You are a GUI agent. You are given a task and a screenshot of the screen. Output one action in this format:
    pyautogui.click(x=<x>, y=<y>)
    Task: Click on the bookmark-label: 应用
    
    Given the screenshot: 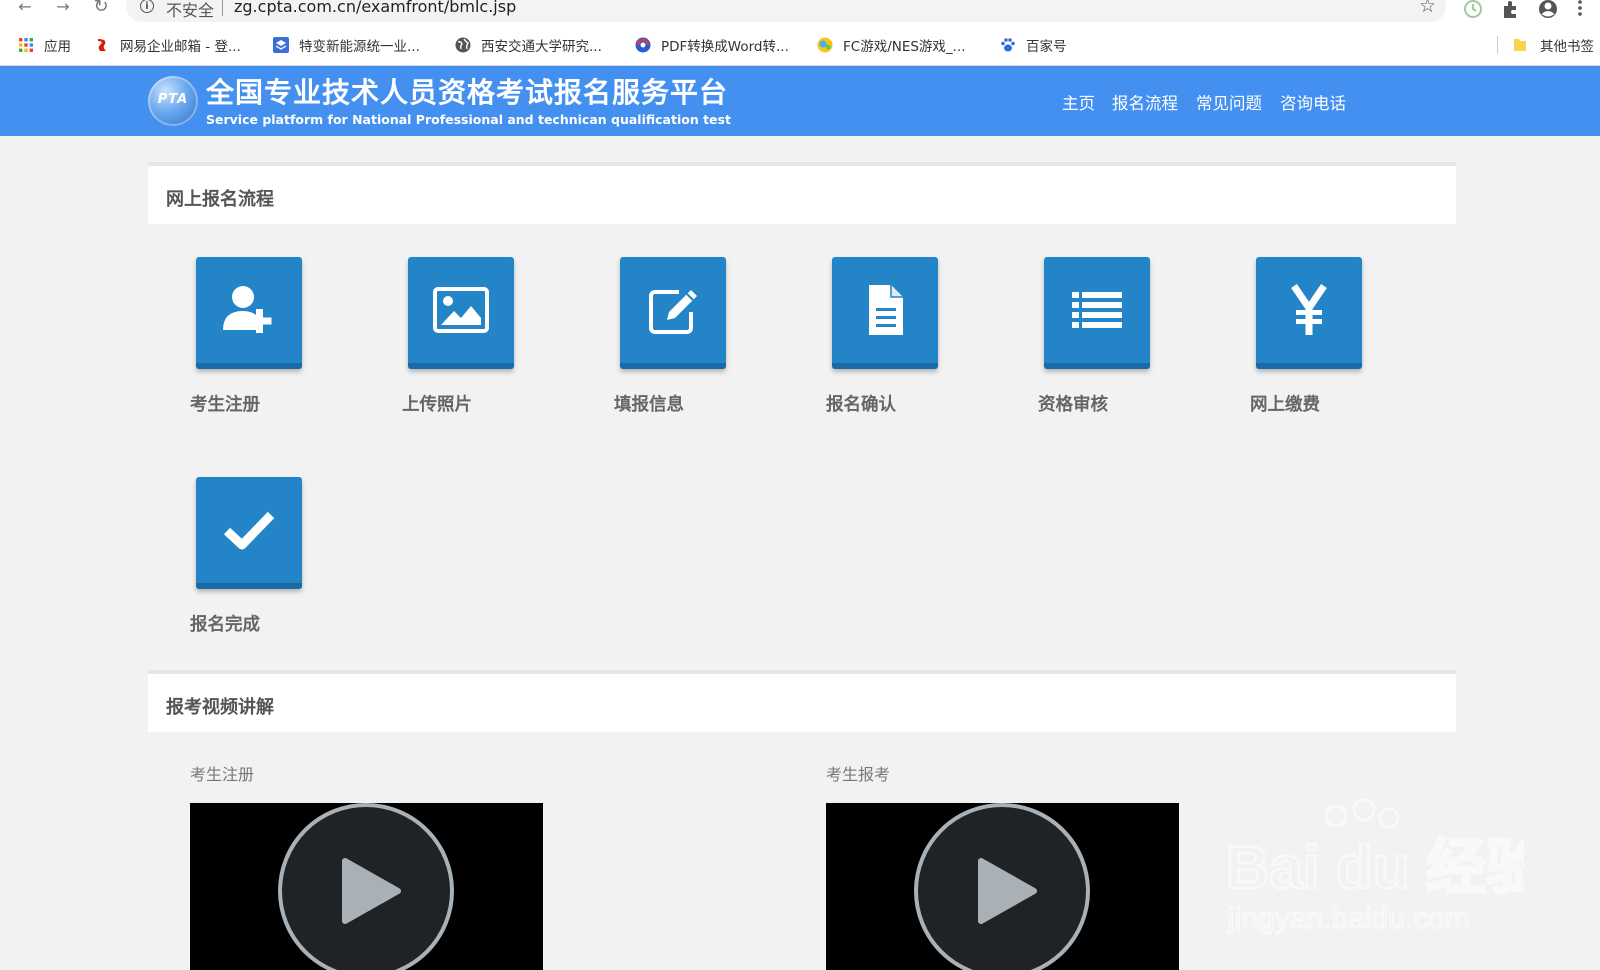 What is the action you would take?
    pyautogui.click(x=57, y=47)
    